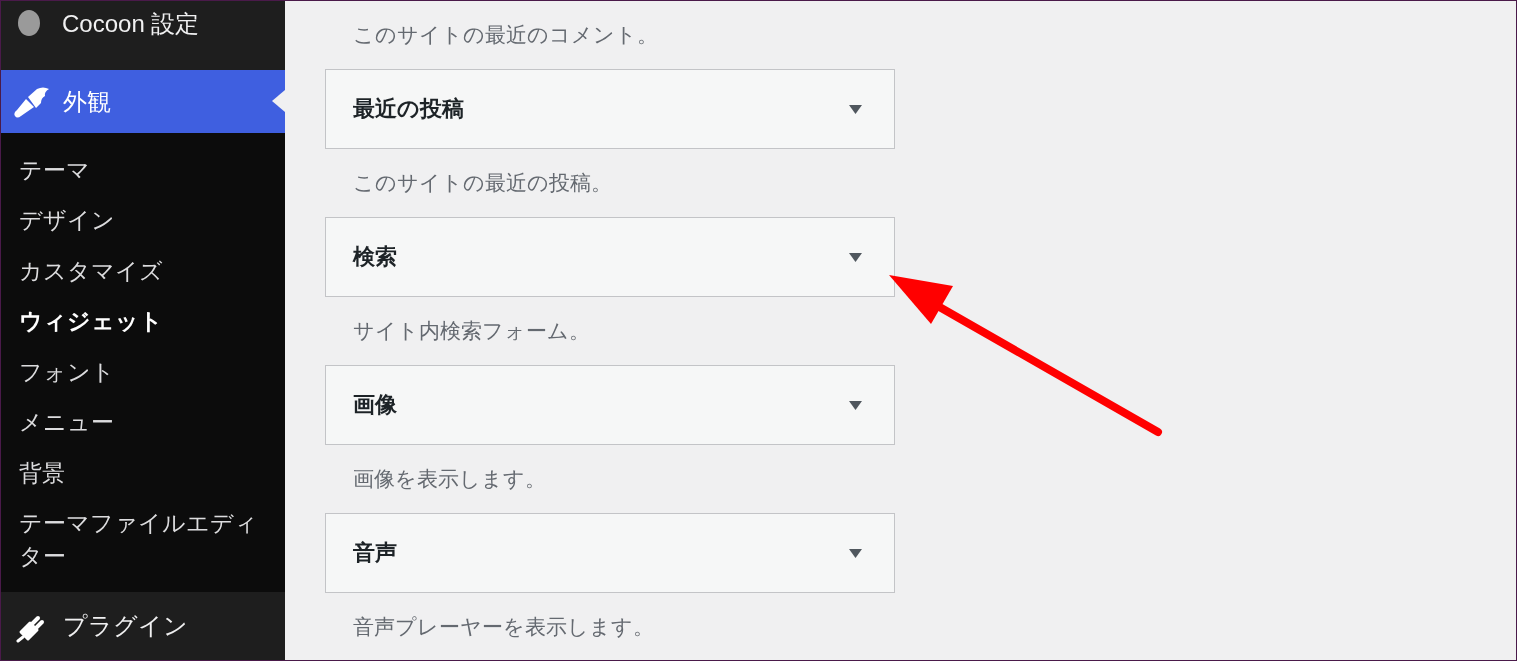 The height and width of the screenshot is (661, 1517). I want to click on submenu-item: テーマファイルエディター, so click(143, 540).